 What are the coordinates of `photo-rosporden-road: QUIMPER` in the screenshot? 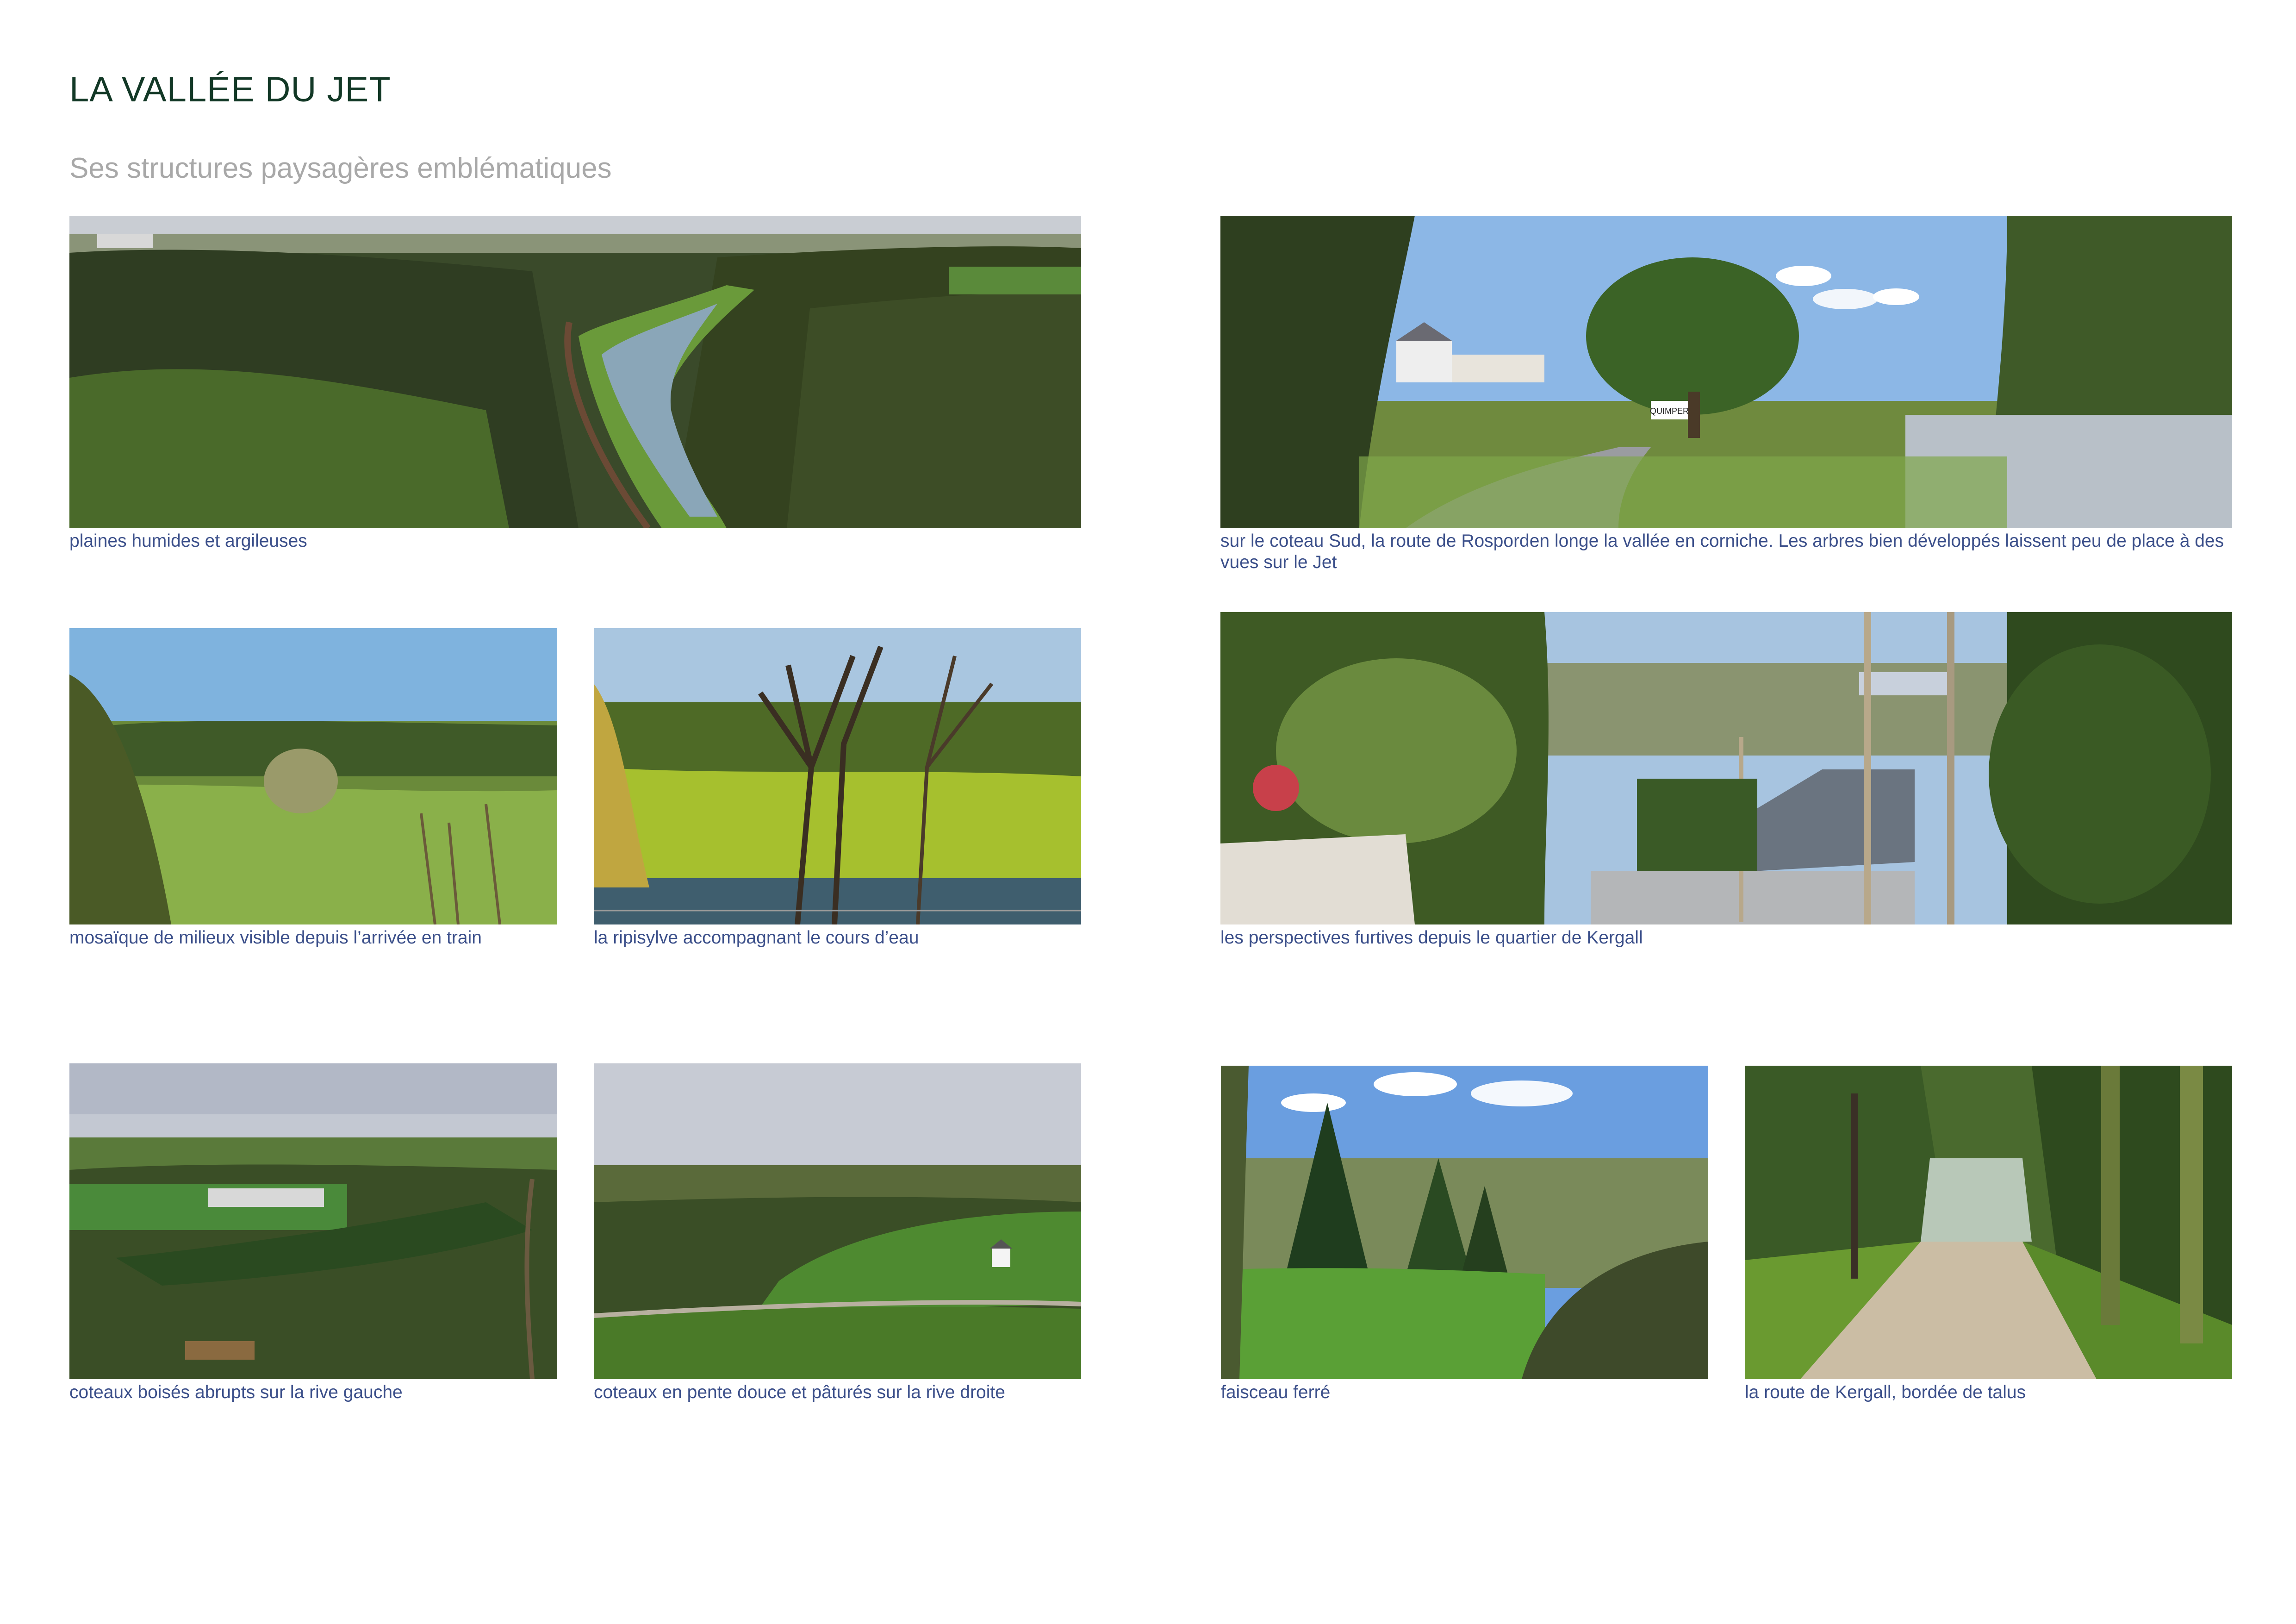 It's located at (1726, 372).